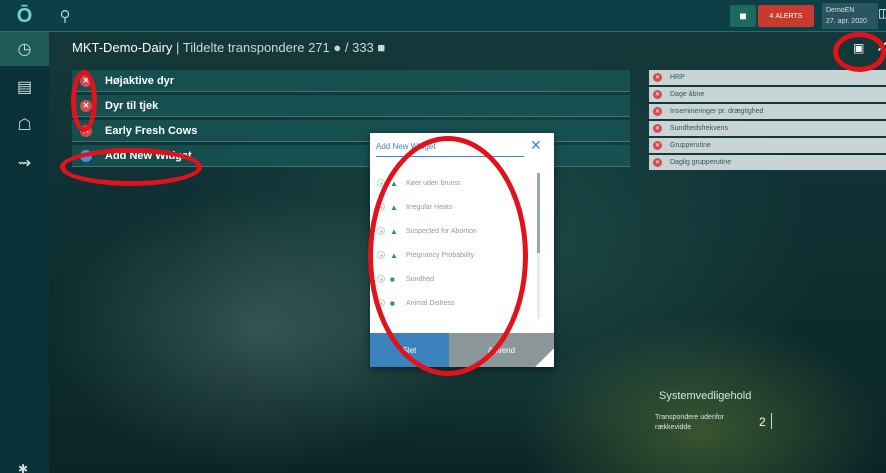 The image size is (886, 473). I want to click on alerts-label: ALERTS, so click(789, 16).